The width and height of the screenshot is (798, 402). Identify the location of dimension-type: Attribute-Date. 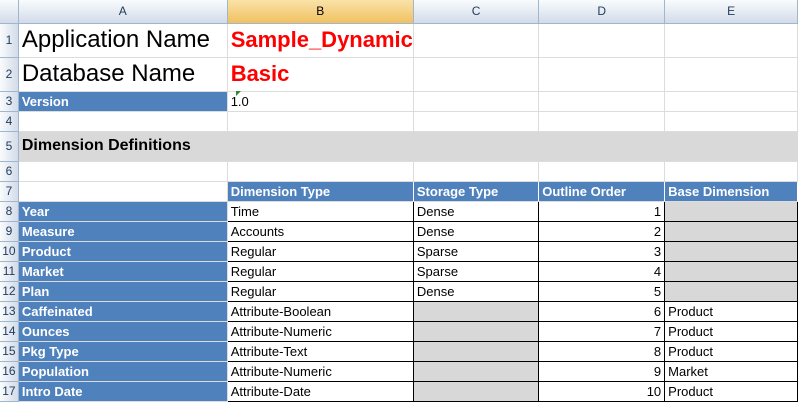
(320, 391).